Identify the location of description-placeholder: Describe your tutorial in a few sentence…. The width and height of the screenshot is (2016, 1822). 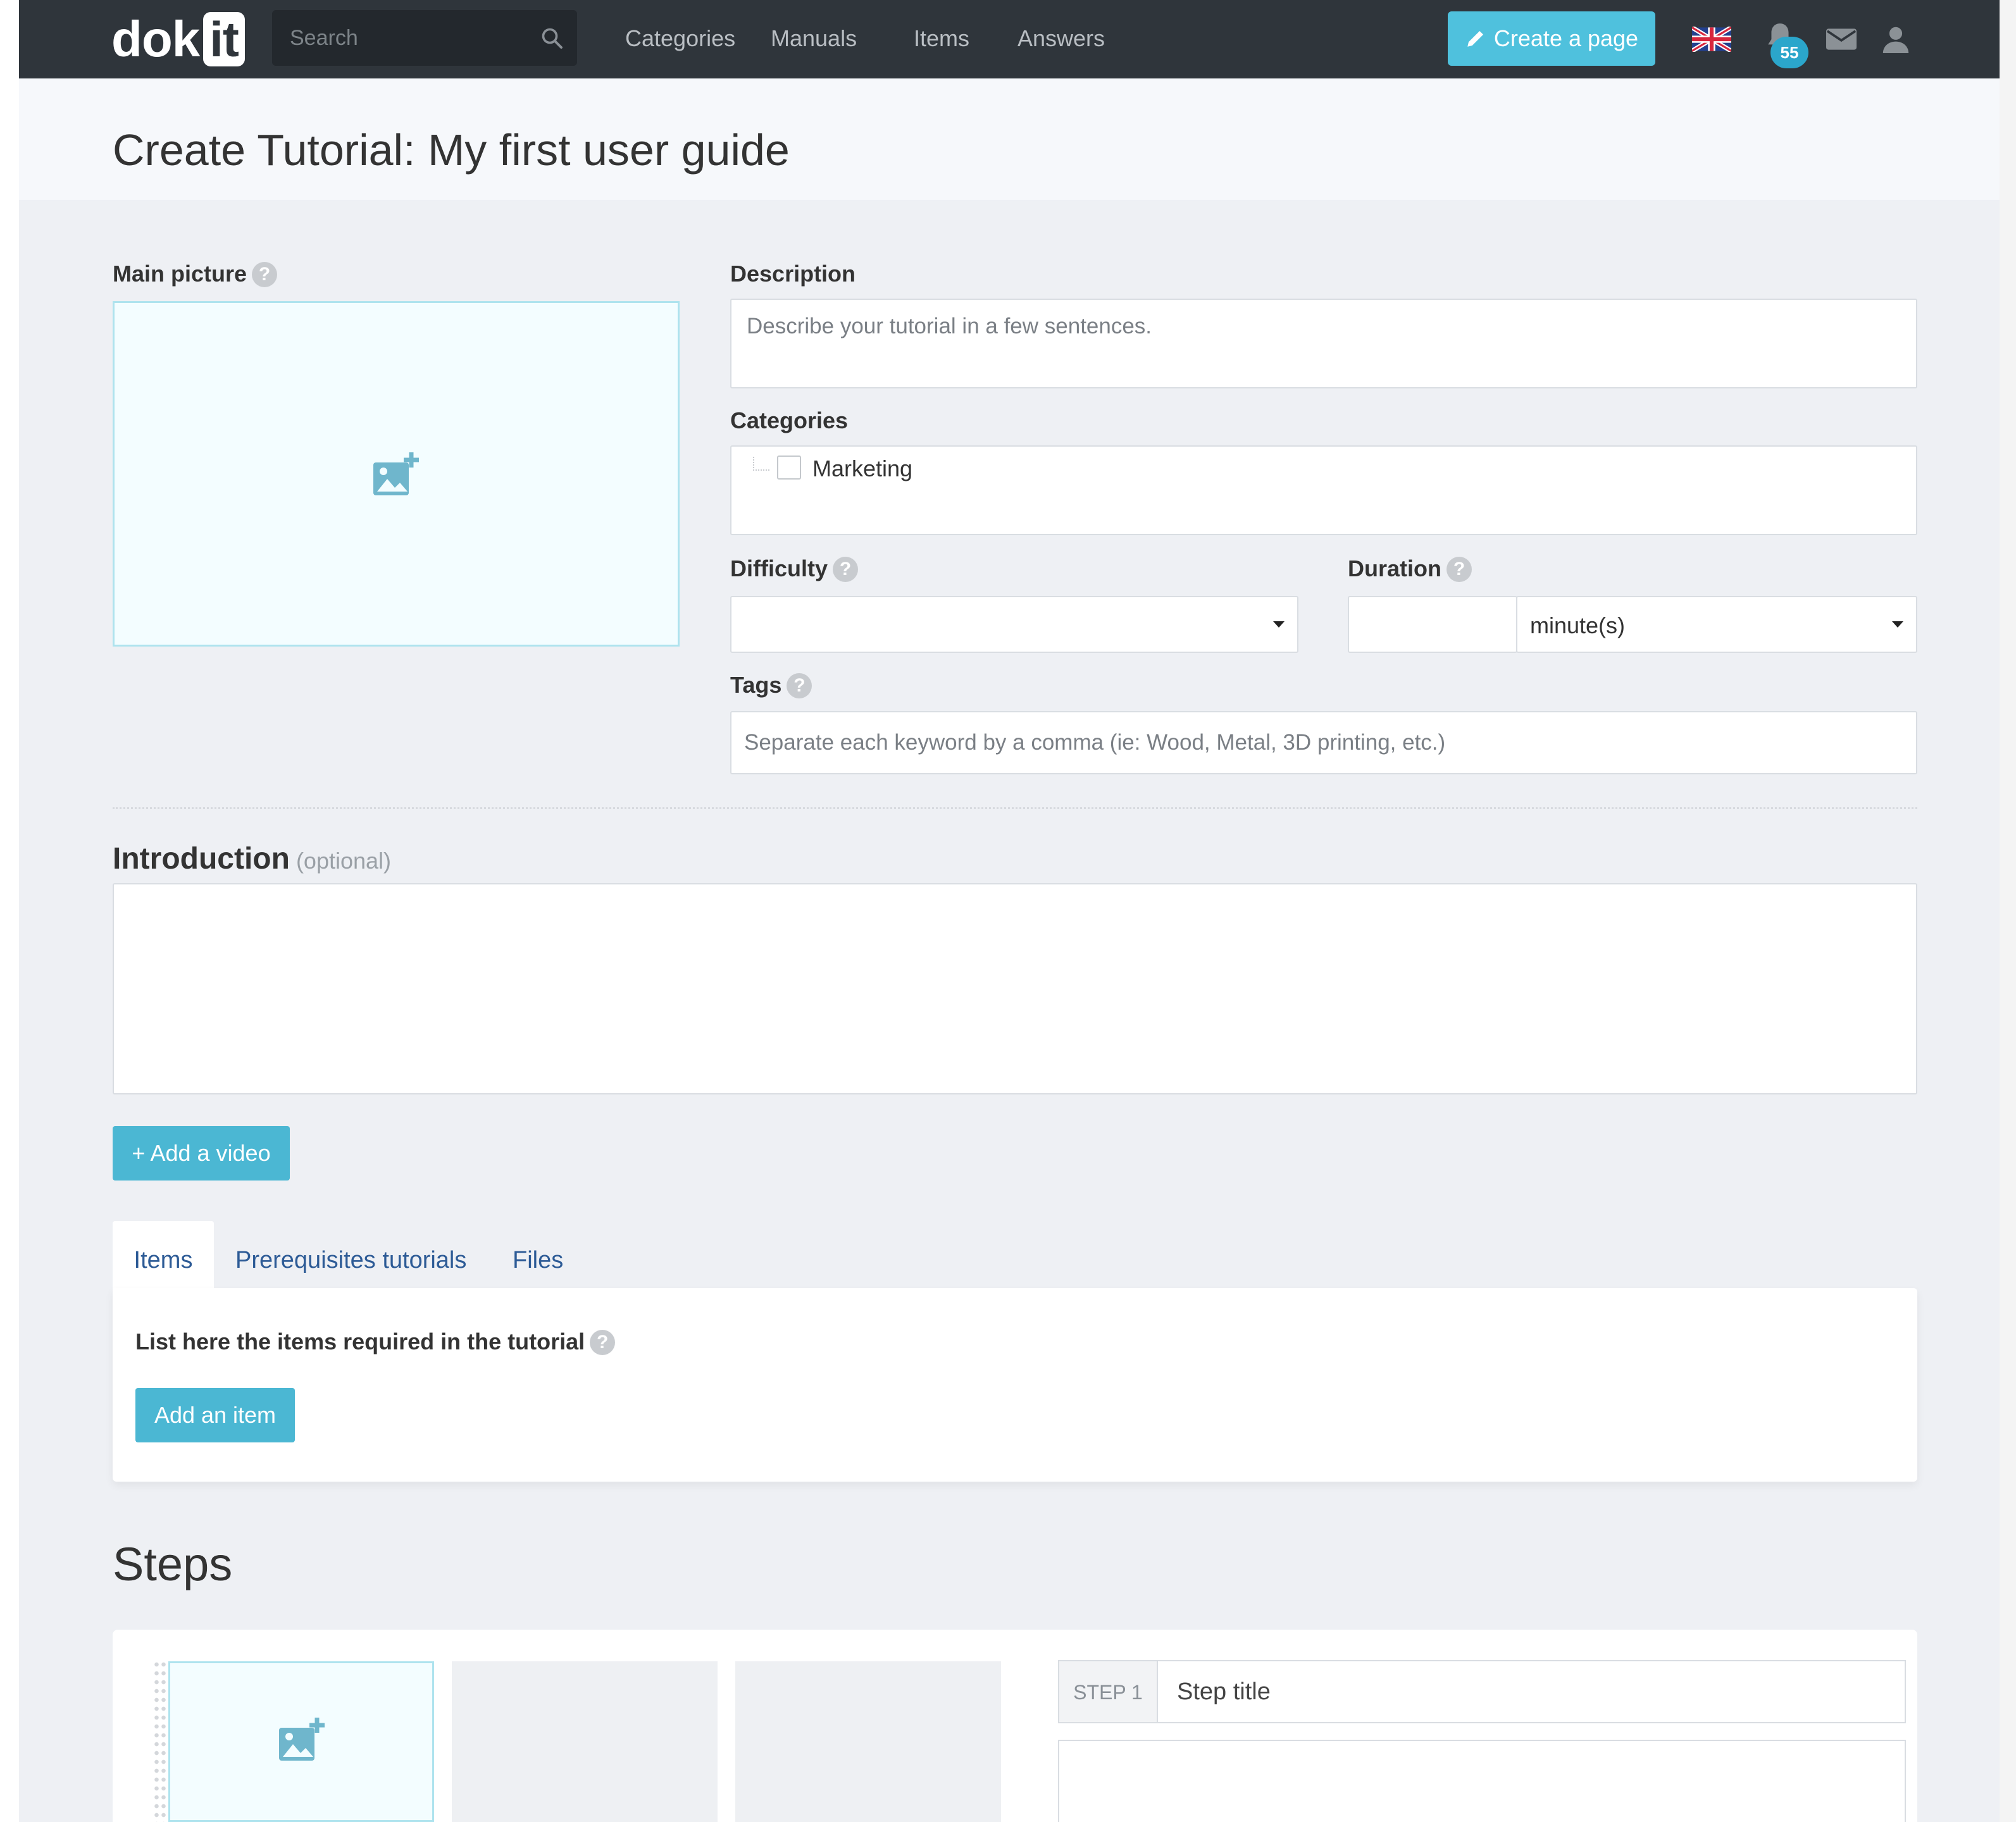
(950, 326).